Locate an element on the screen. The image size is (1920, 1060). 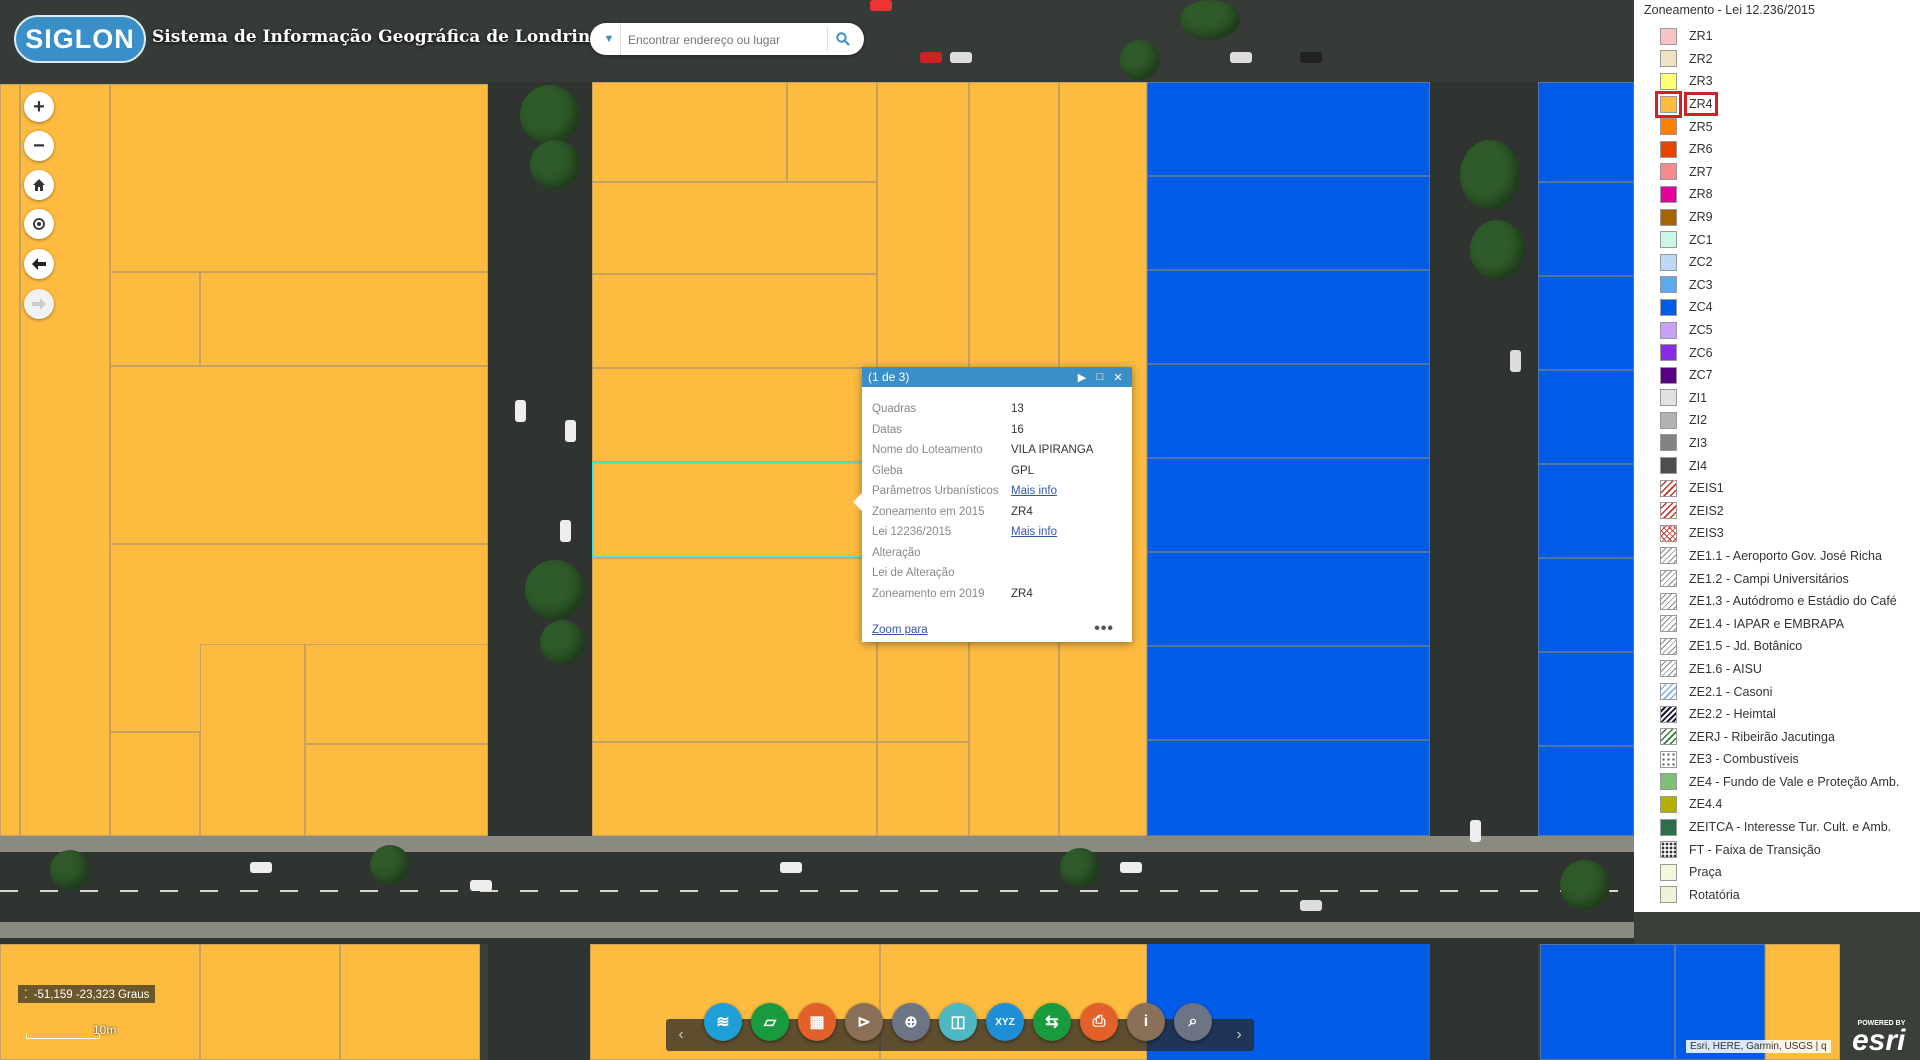
popup-count: (1 de 3) is located at coordinates (889, 377).